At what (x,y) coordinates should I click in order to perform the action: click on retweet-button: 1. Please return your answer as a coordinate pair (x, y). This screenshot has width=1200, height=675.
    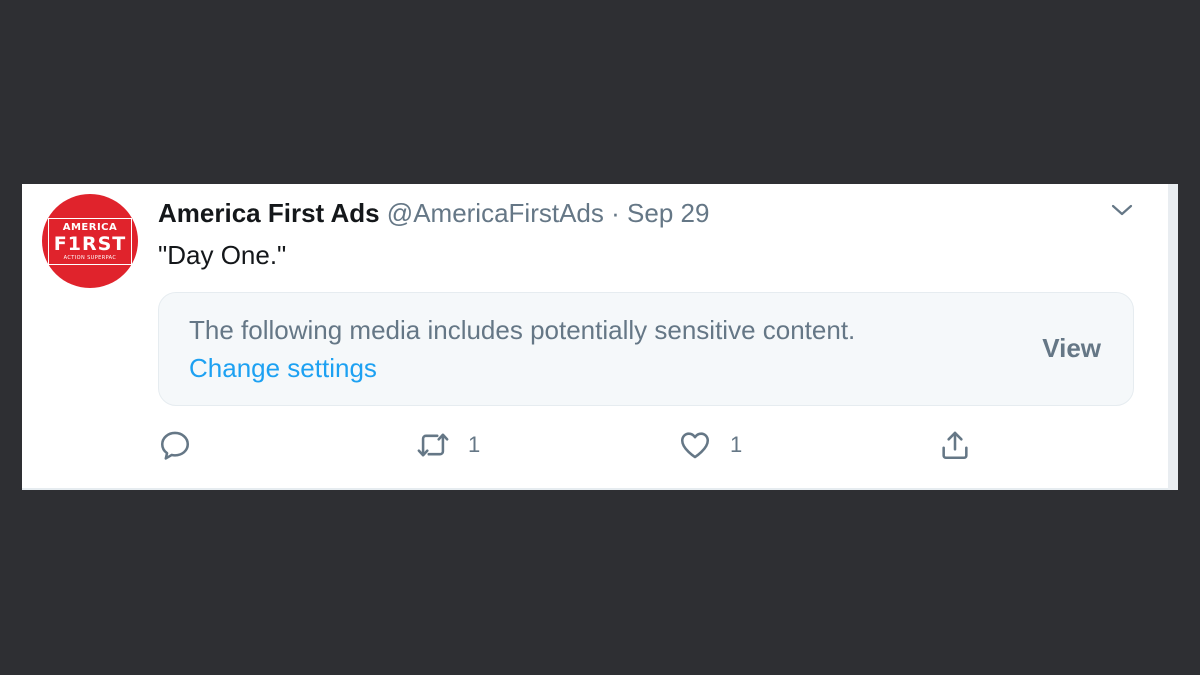
    Looking at the image, I should click on (448, 445).